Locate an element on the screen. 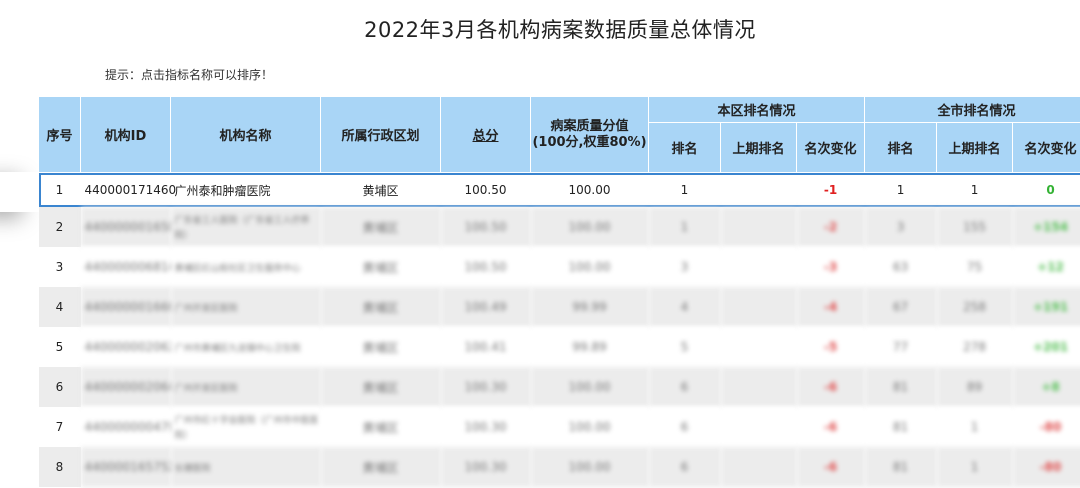 The image size is (1080, 488). header-quality-score: 病案质量分值 (100分,权重80%) is located at coordinates (589, 134).